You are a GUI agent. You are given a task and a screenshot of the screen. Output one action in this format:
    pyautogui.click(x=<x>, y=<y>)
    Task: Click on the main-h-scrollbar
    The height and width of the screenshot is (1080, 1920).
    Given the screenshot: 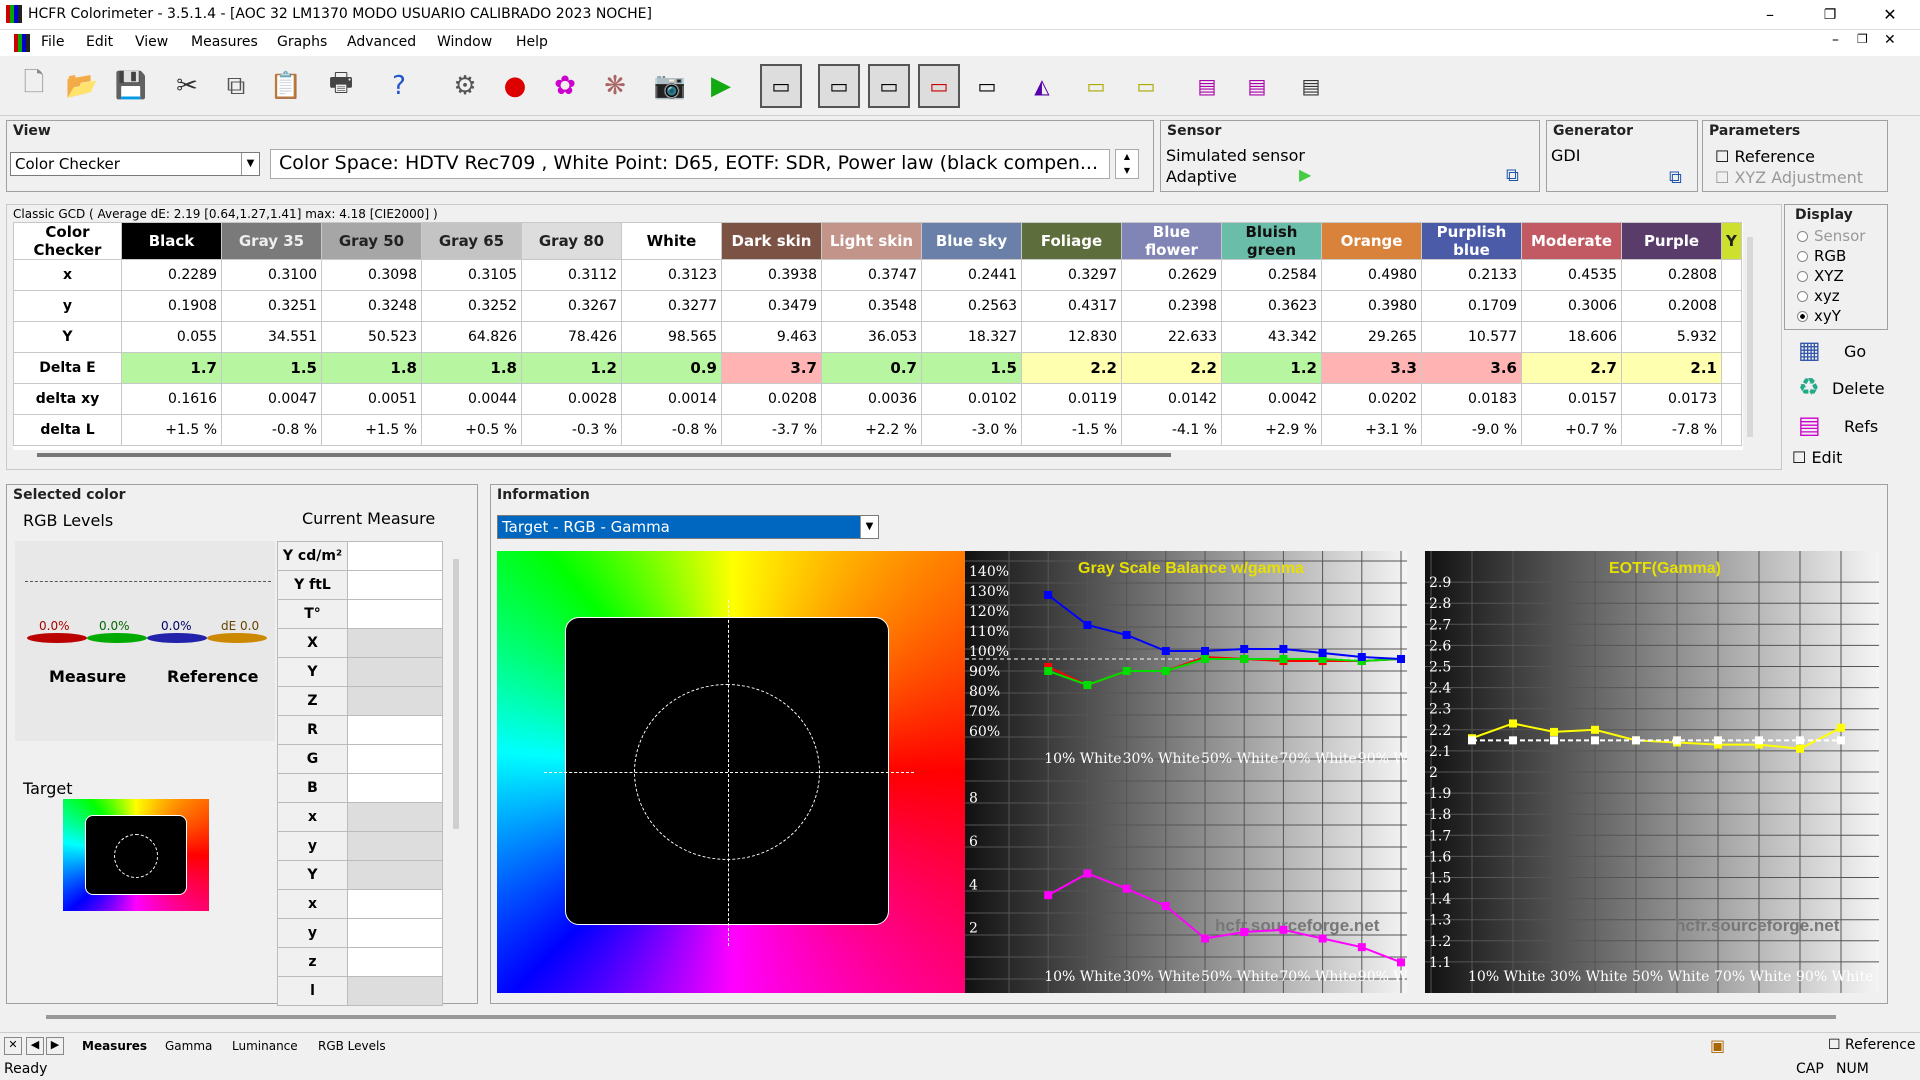 What is the action you would take?
    pyautogui.click(x=941, y=1017)
    